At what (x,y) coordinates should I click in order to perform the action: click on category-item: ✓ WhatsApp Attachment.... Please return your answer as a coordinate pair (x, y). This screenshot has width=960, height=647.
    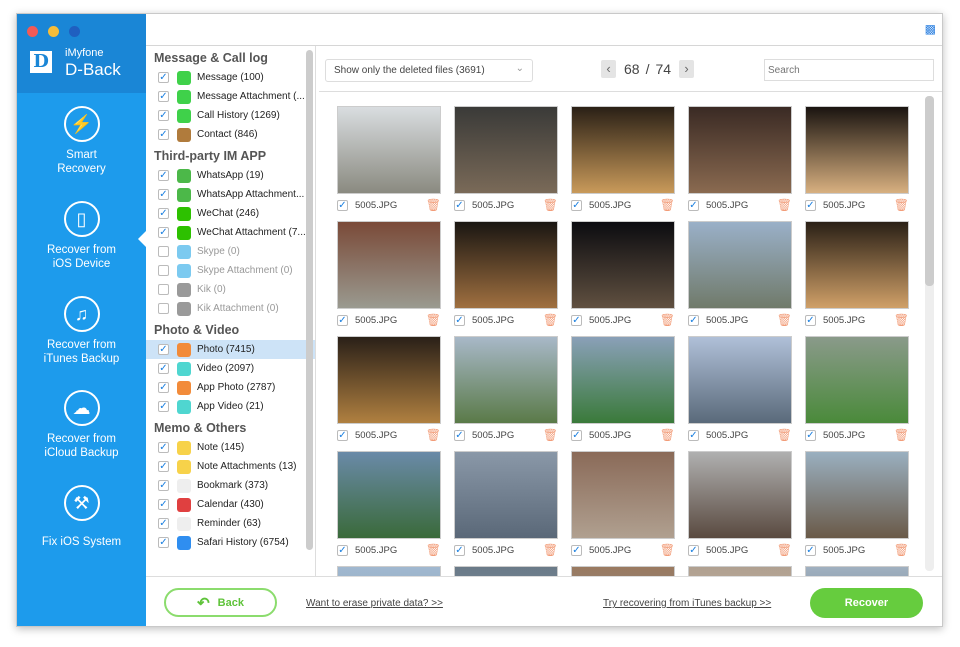
    Looking at the image, I should click on (230, 194).